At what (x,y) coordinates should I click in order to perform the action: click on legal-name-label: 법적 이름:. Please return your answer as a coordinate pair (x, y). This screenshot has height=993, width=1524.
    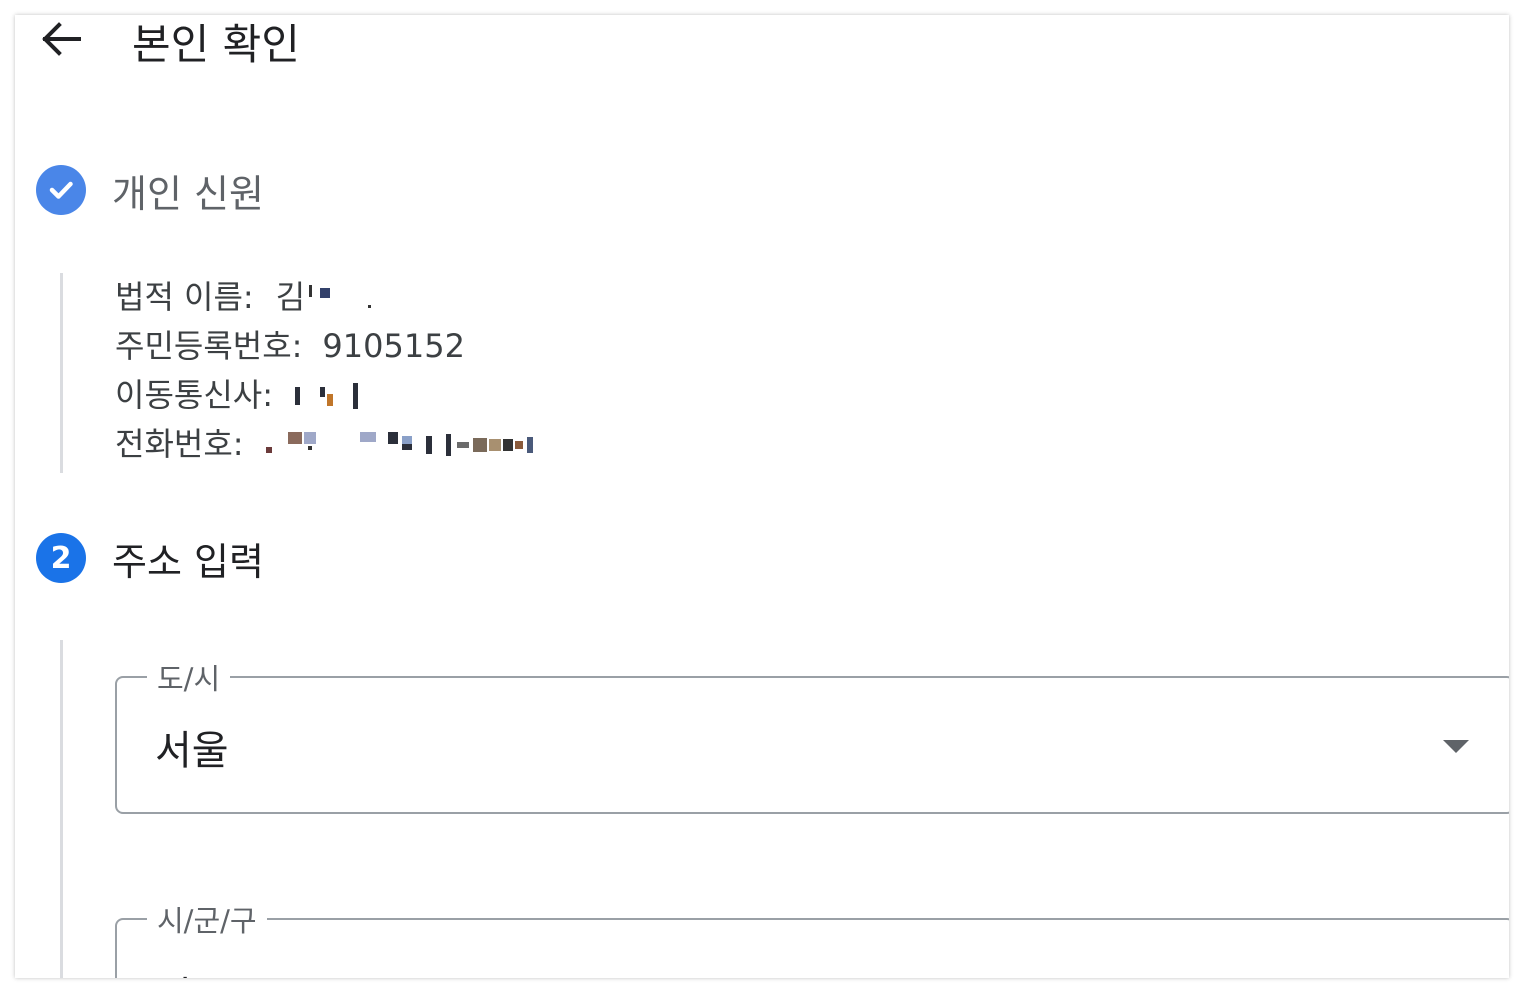
    Looking at the image, I should click on (184, 297).